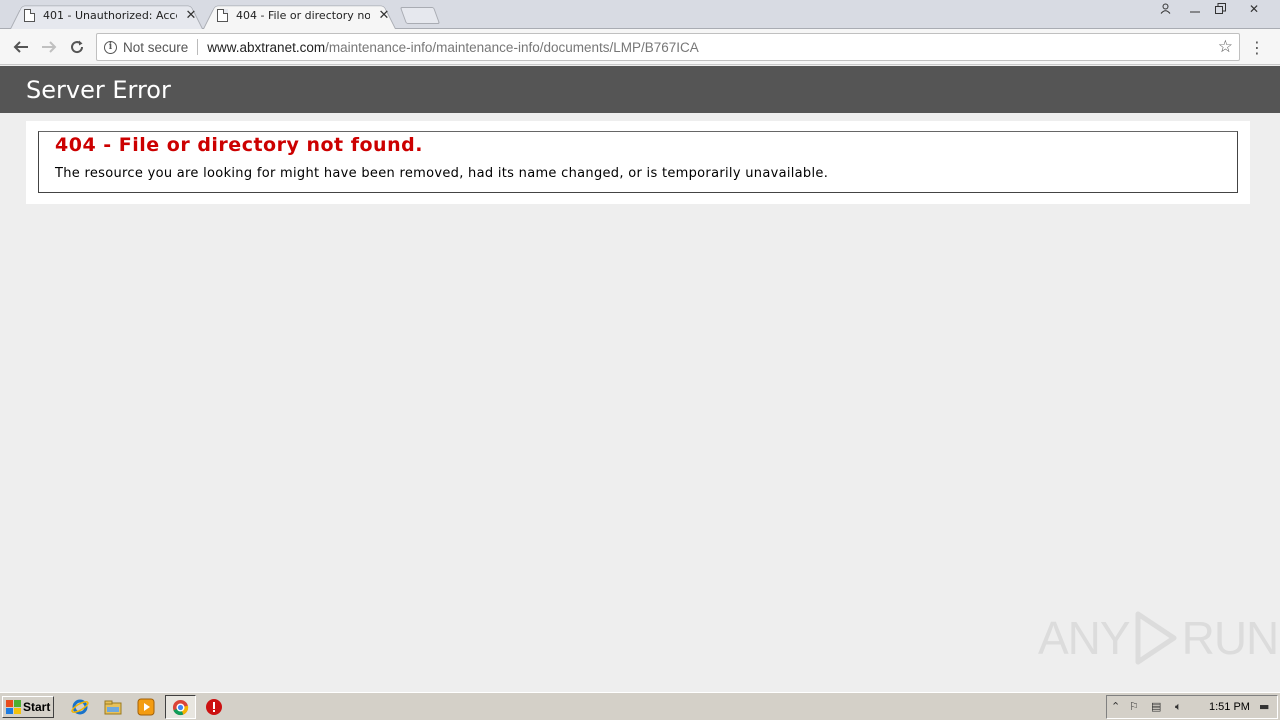 The image size is (1280, 720). I want to click on info-icon: i, so click(110, 47).